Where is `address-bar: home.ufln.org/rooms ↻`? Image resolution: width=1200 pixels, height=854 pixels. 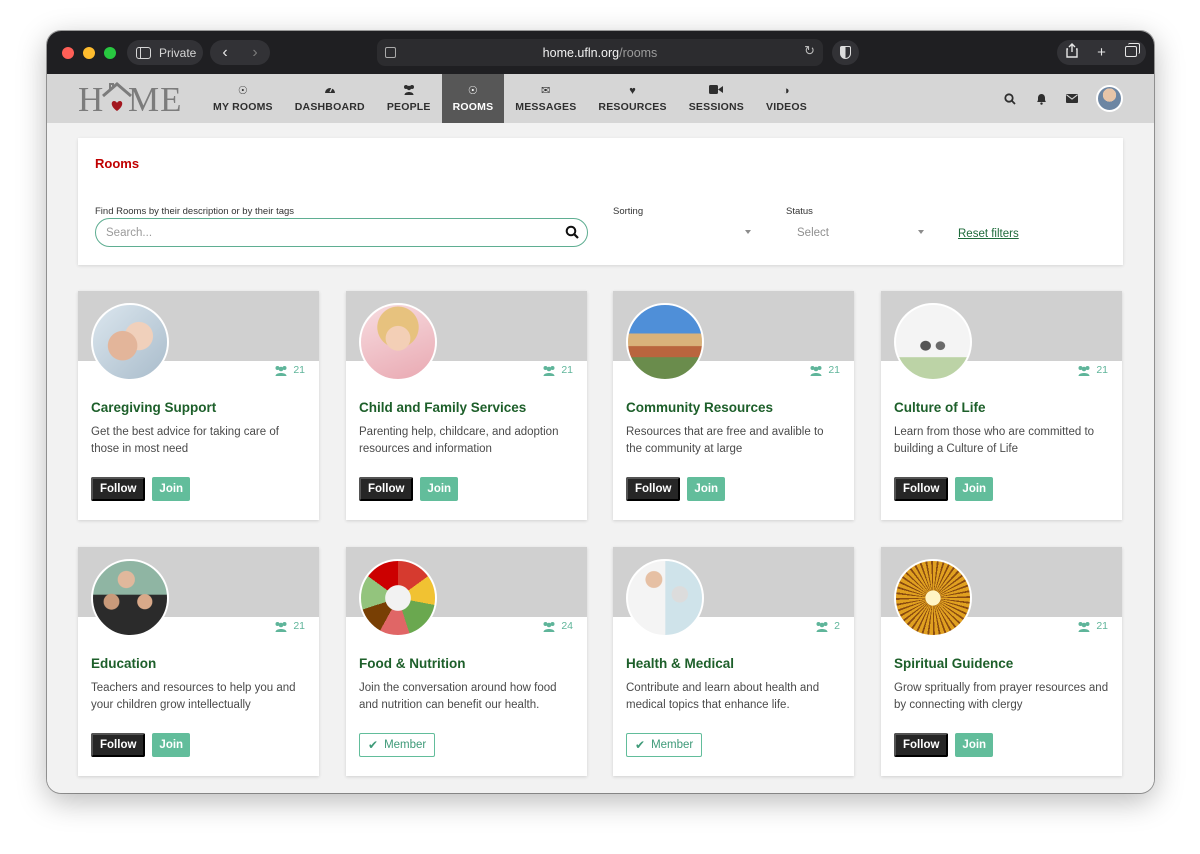 address-bar: home.ufln.org/rooms ↻ is located at coordinates (600, 52).